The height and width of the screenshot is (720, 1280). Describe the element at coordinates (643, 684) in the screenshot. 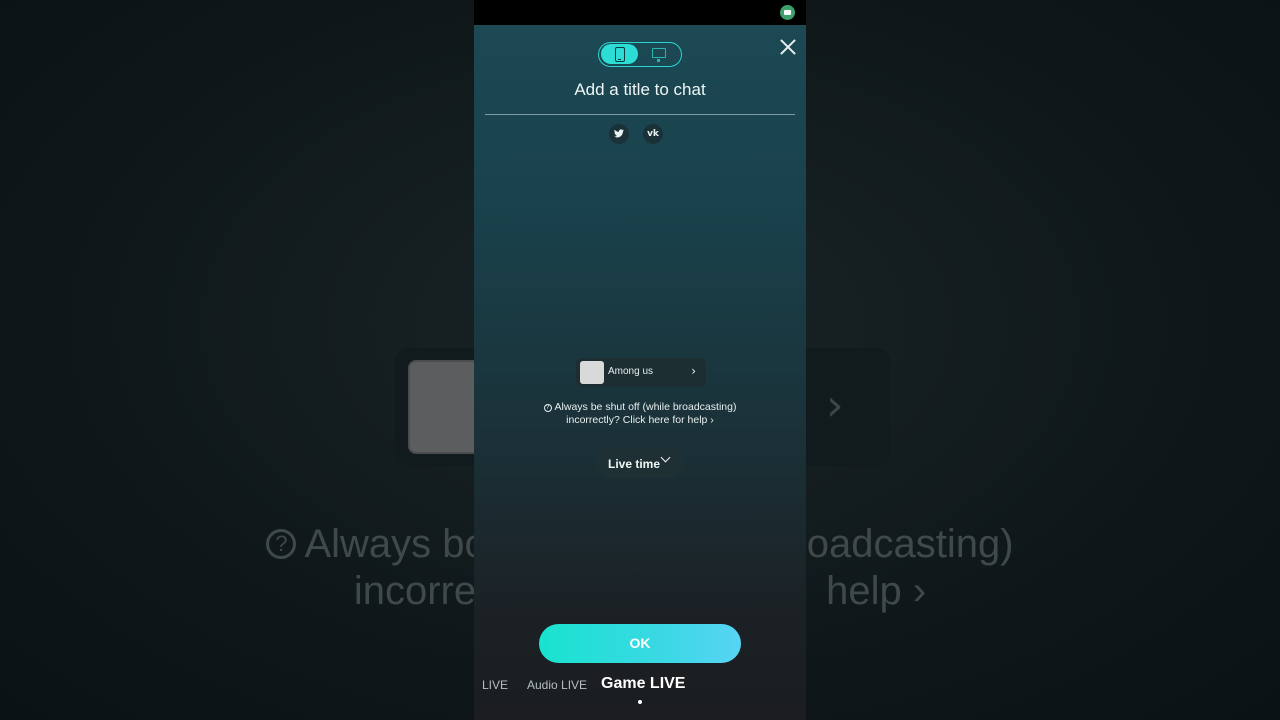

I see `tab-game-live: Game LIVE` at that location.